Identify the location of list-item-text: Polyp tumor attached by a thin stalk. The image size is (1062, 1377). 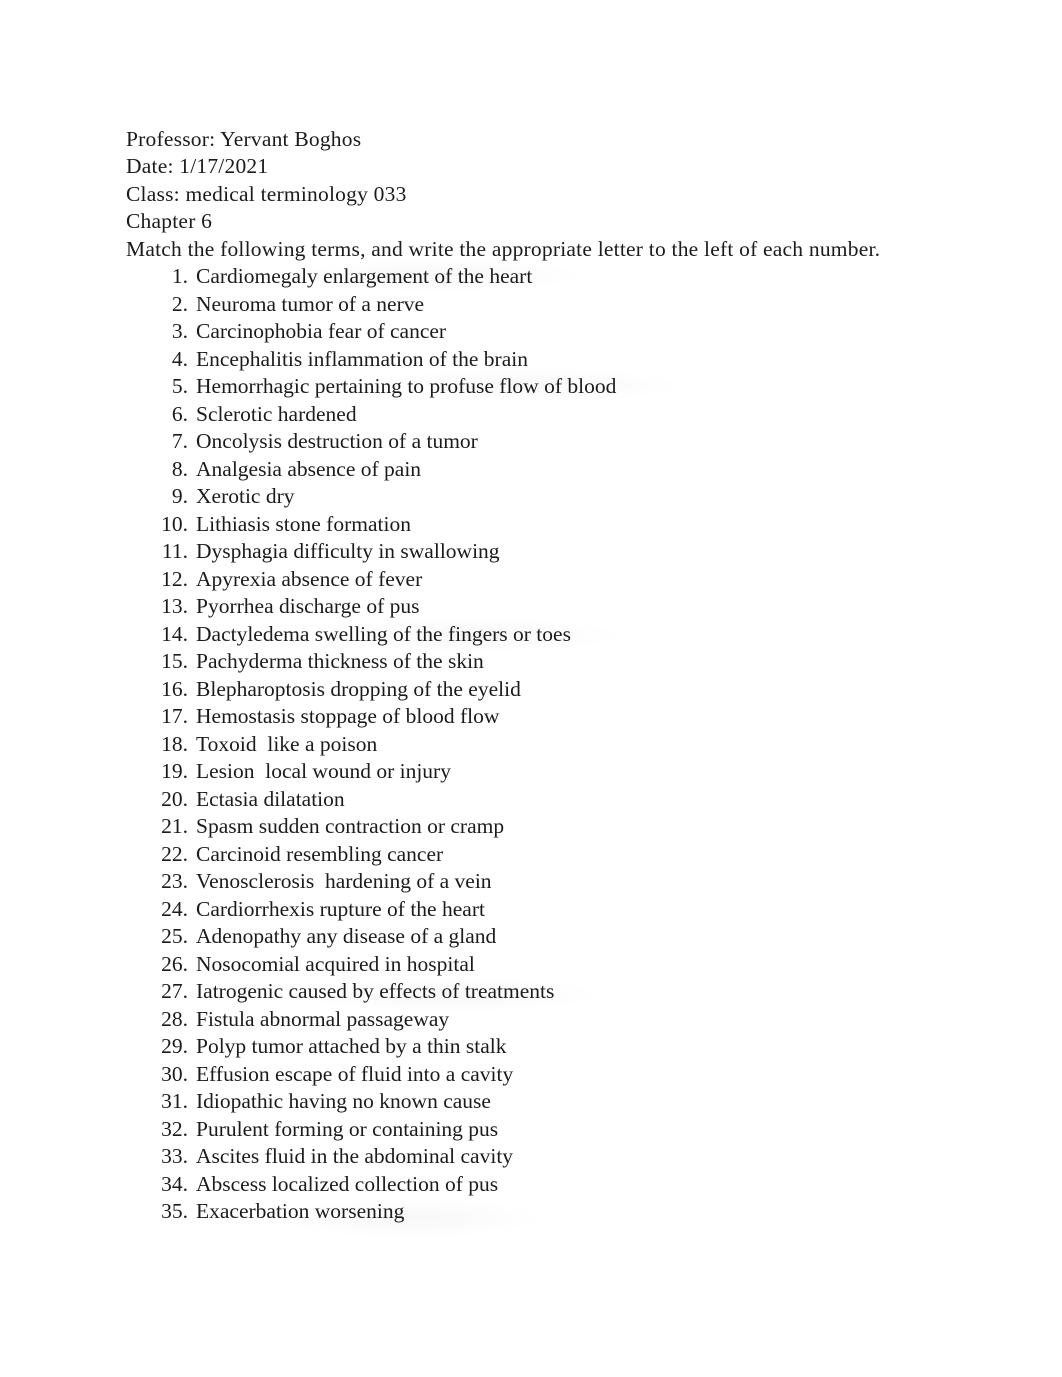
(351, 1046).